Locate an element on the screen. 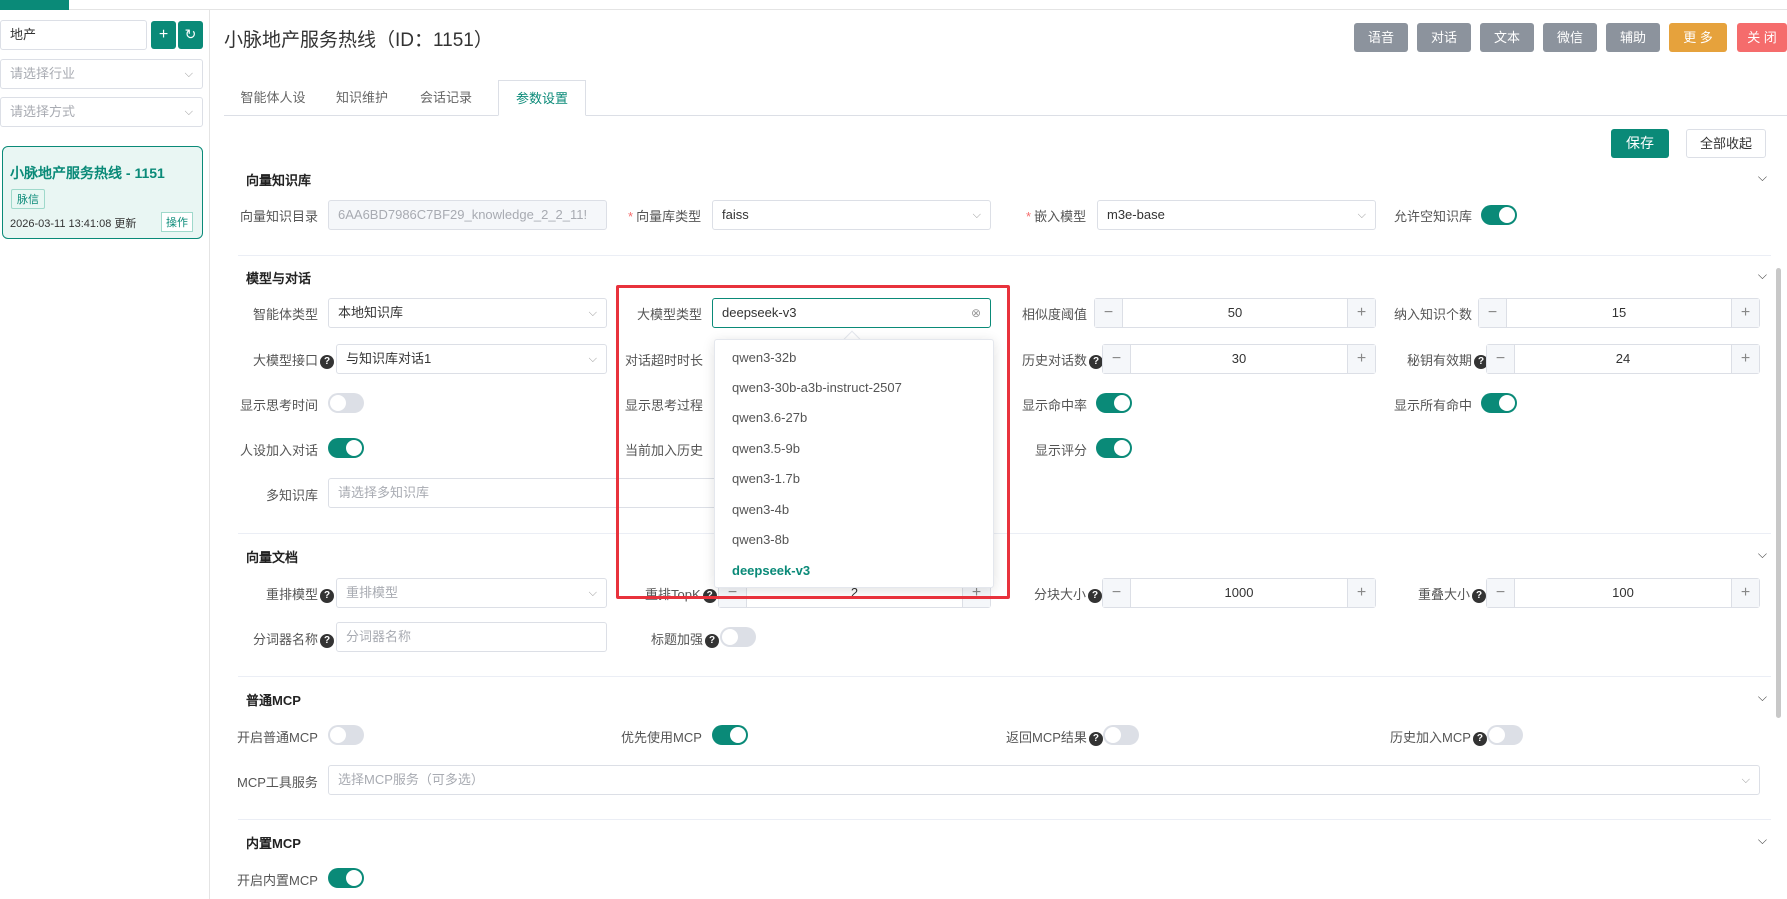 This screenshot has height=899, width=1787. section-builtin-mcp-title: 内置MCP is located at coordinates (273, 843).